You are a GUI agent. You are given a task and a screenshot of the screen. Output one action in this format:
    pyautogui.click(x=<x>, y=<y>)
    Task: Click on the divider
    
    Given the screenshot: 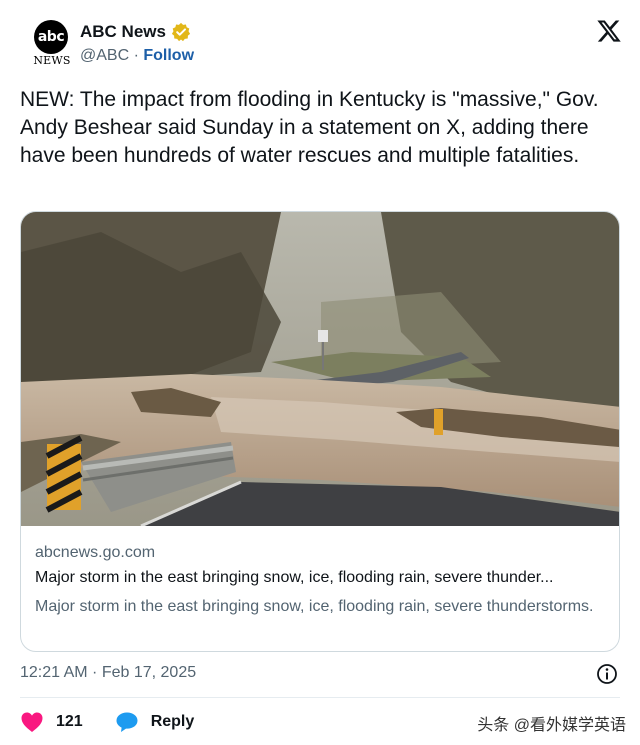 What is the action you would take?
    pyautogui.click(x=320, y=697)
    